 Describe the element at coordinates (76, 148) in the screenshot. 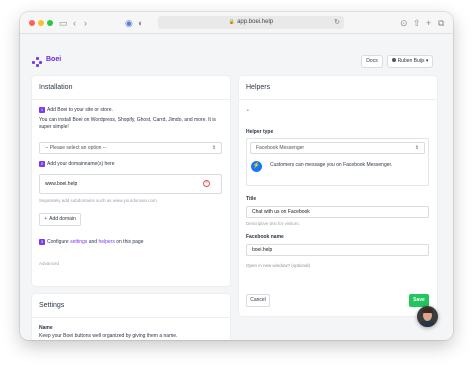

I see `platform-select-value: -- Please select an option --` at that location.